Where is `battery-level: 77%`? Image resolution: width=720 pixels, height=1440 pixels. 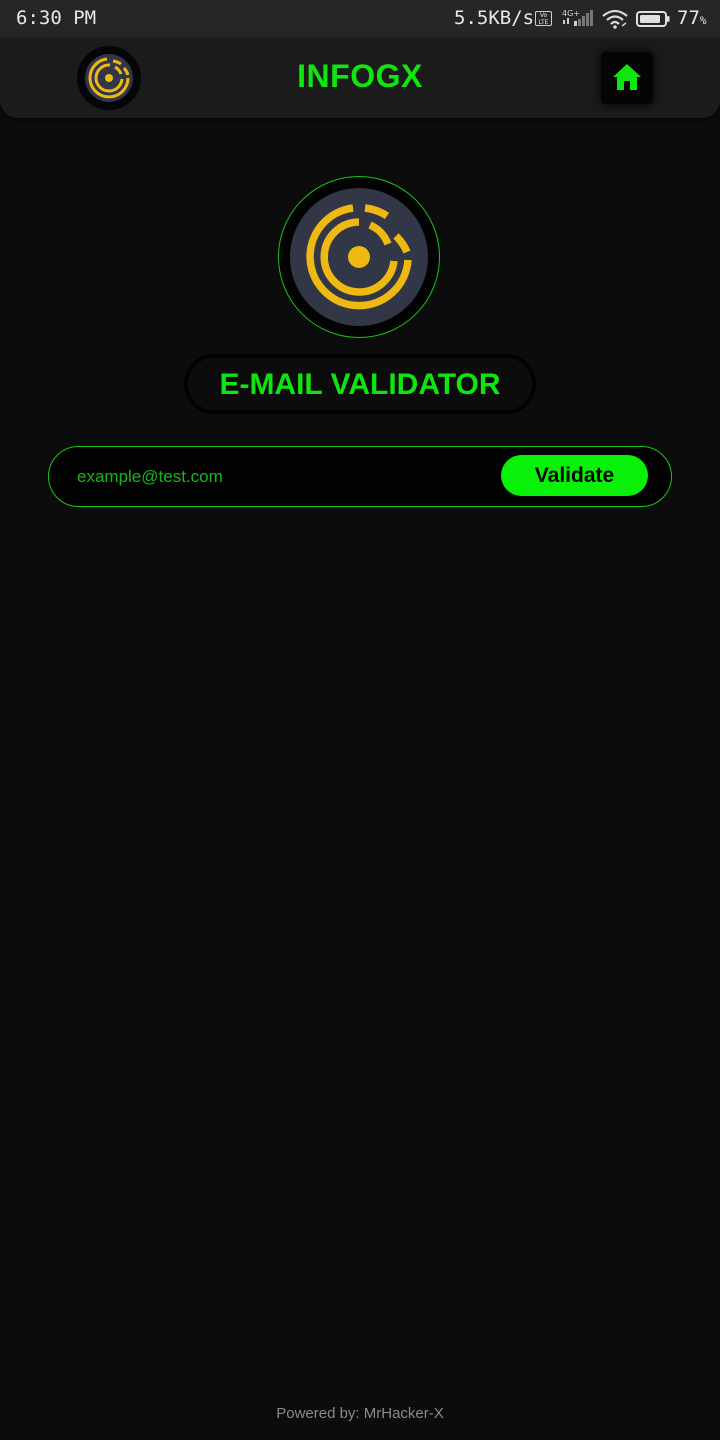
battery-level: 77% is located at coordinates (692, 18).